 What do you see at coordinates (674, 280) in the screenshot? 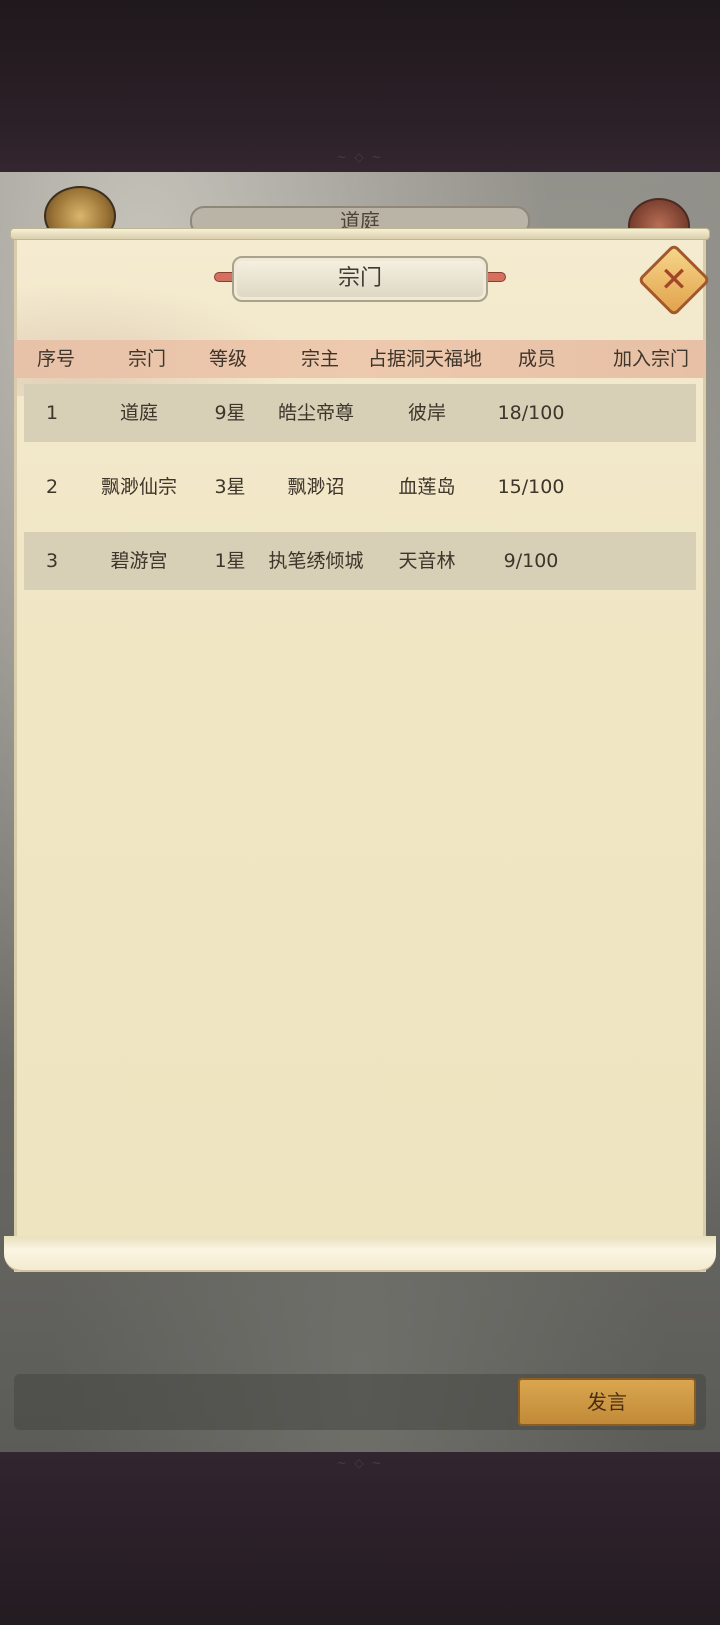
I see `close-x-icon: ✕` at bounding box center [674, 280].